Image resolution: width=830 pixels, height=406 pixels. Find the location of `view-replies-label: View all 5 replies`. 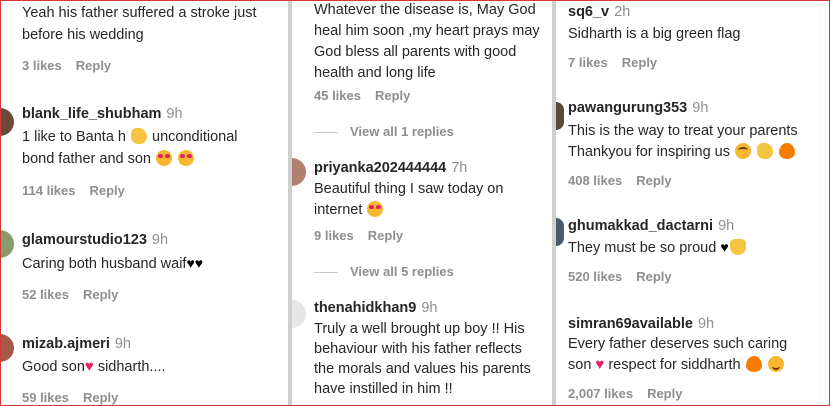

view-replies-label: View all 5 replies is located at coordinates (402, 271).